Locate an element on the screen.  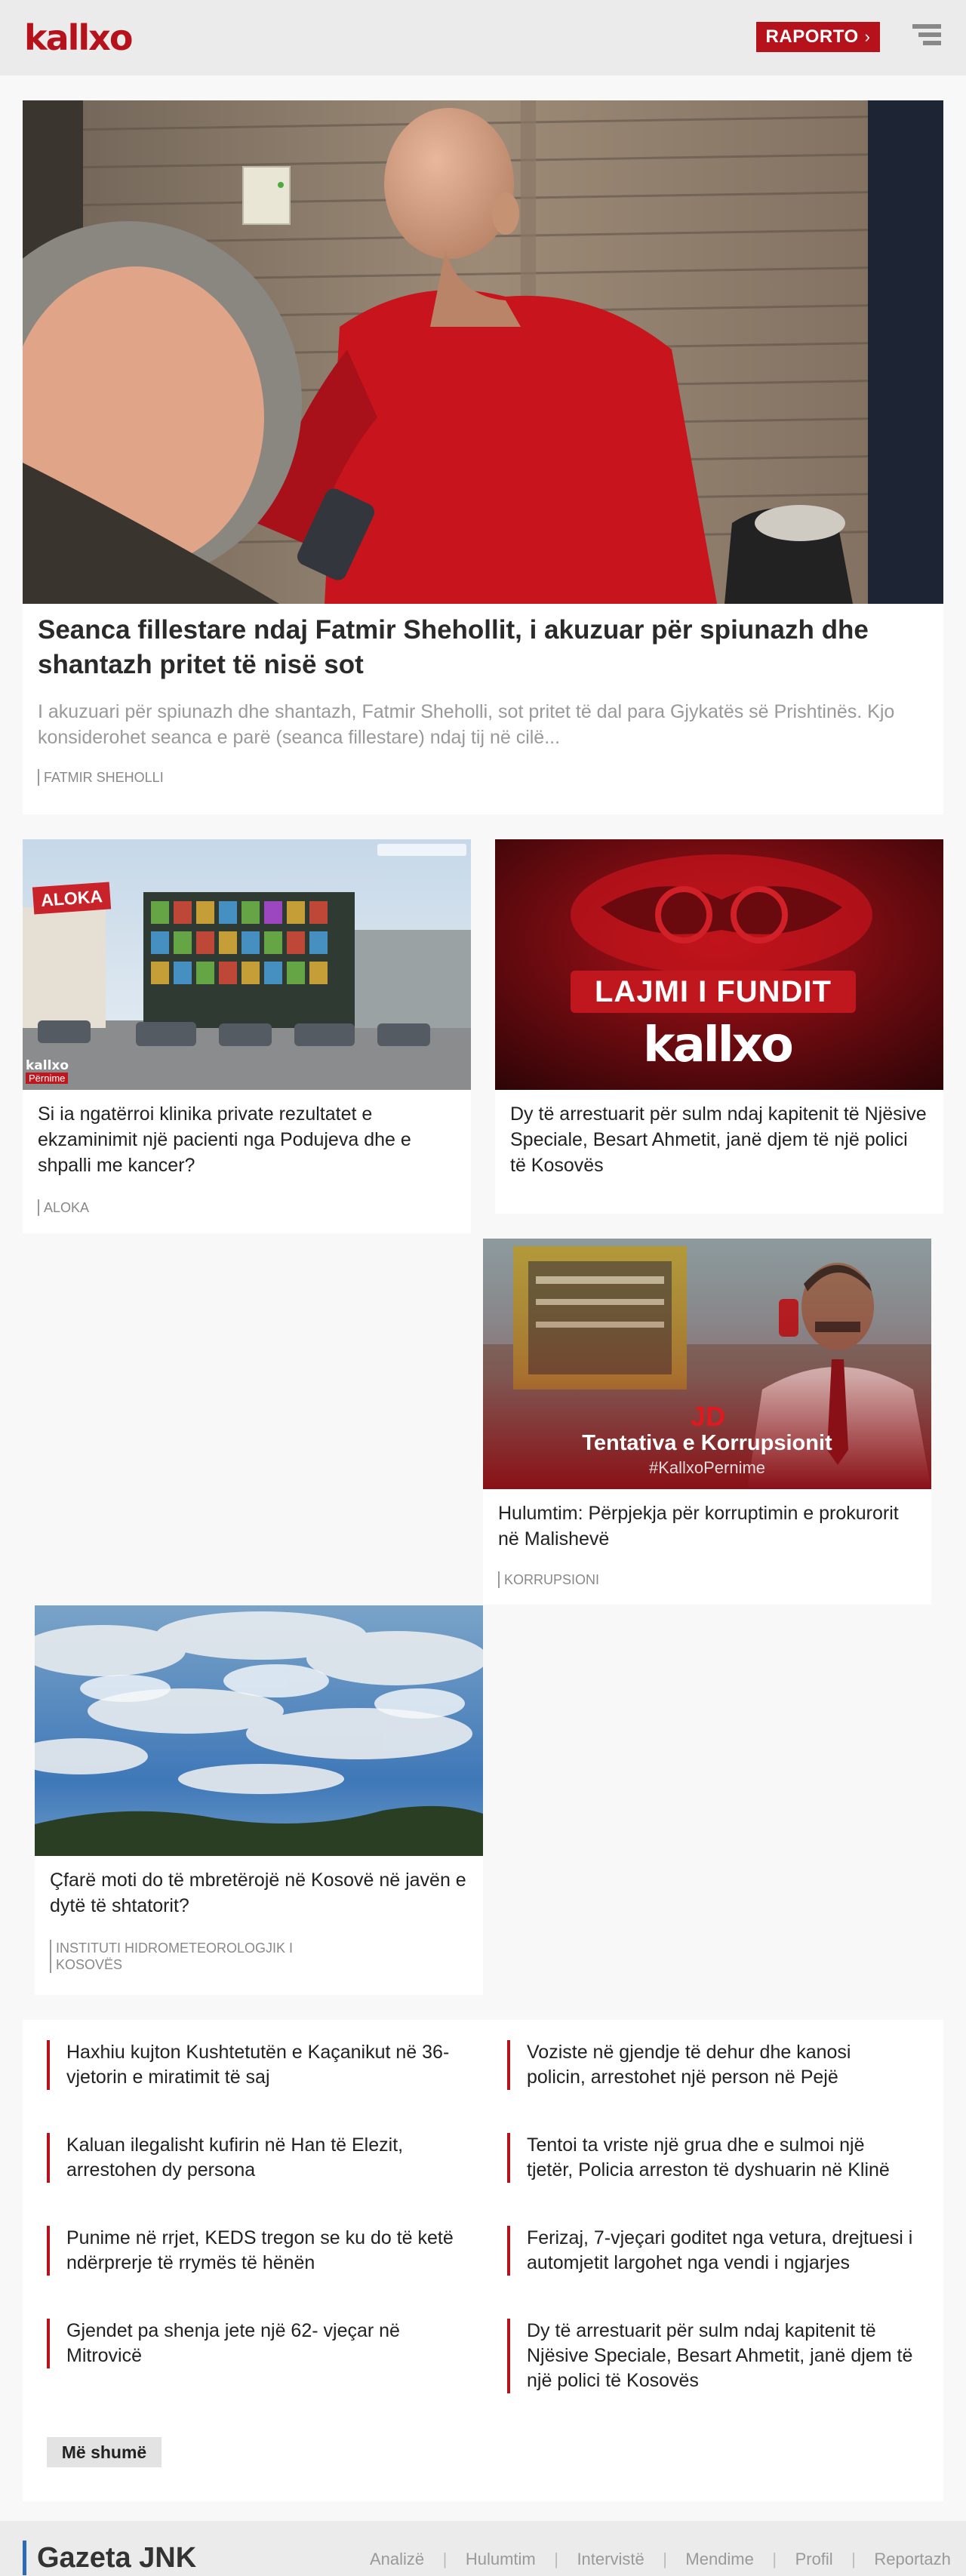
corruption-image-heading: Tentativa e Korrupsionit is located at coordinates (707, 1443).